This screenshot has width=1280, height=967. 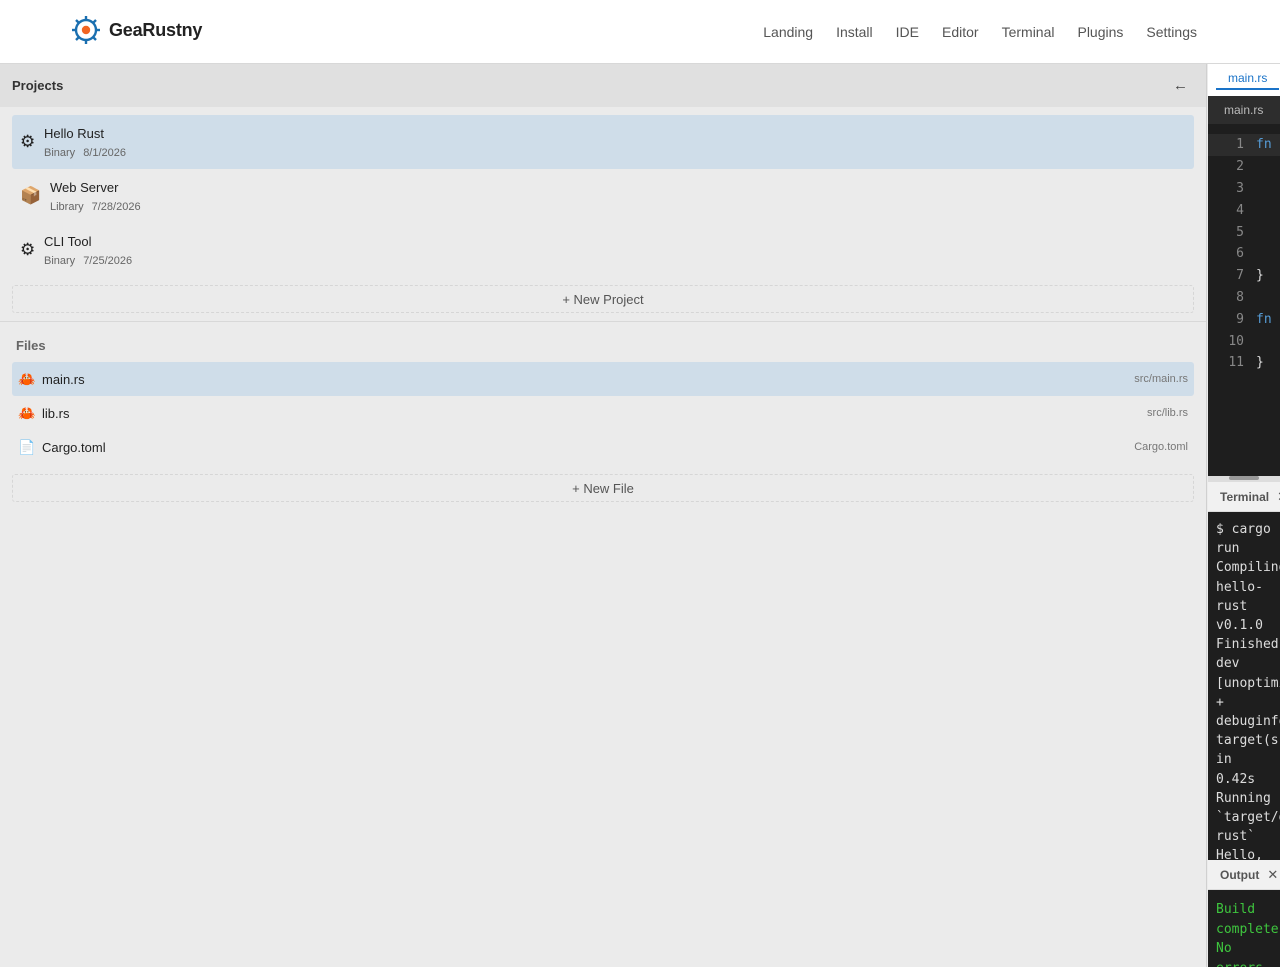 What do you see at coordinates (1248, 963) in the screenshot?
I see `output-line: errors` at bounding box center [1248, 963].